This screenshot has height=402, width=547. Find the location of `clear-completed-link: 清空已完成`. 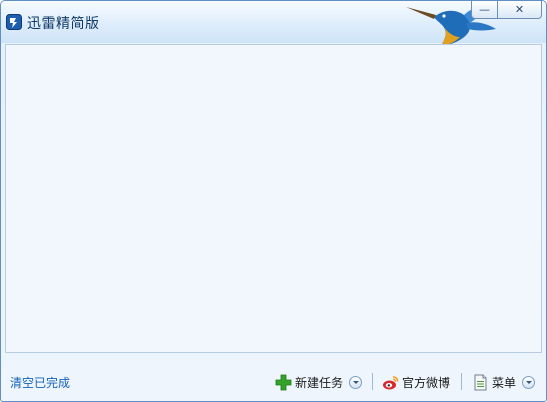

clear-completed-link: 清空已完成 is located at coordinates (40, 382).